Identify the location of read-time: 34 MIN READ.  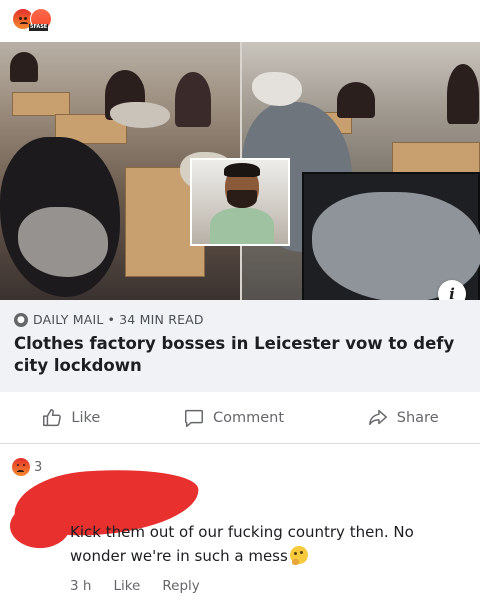
(161, 319).